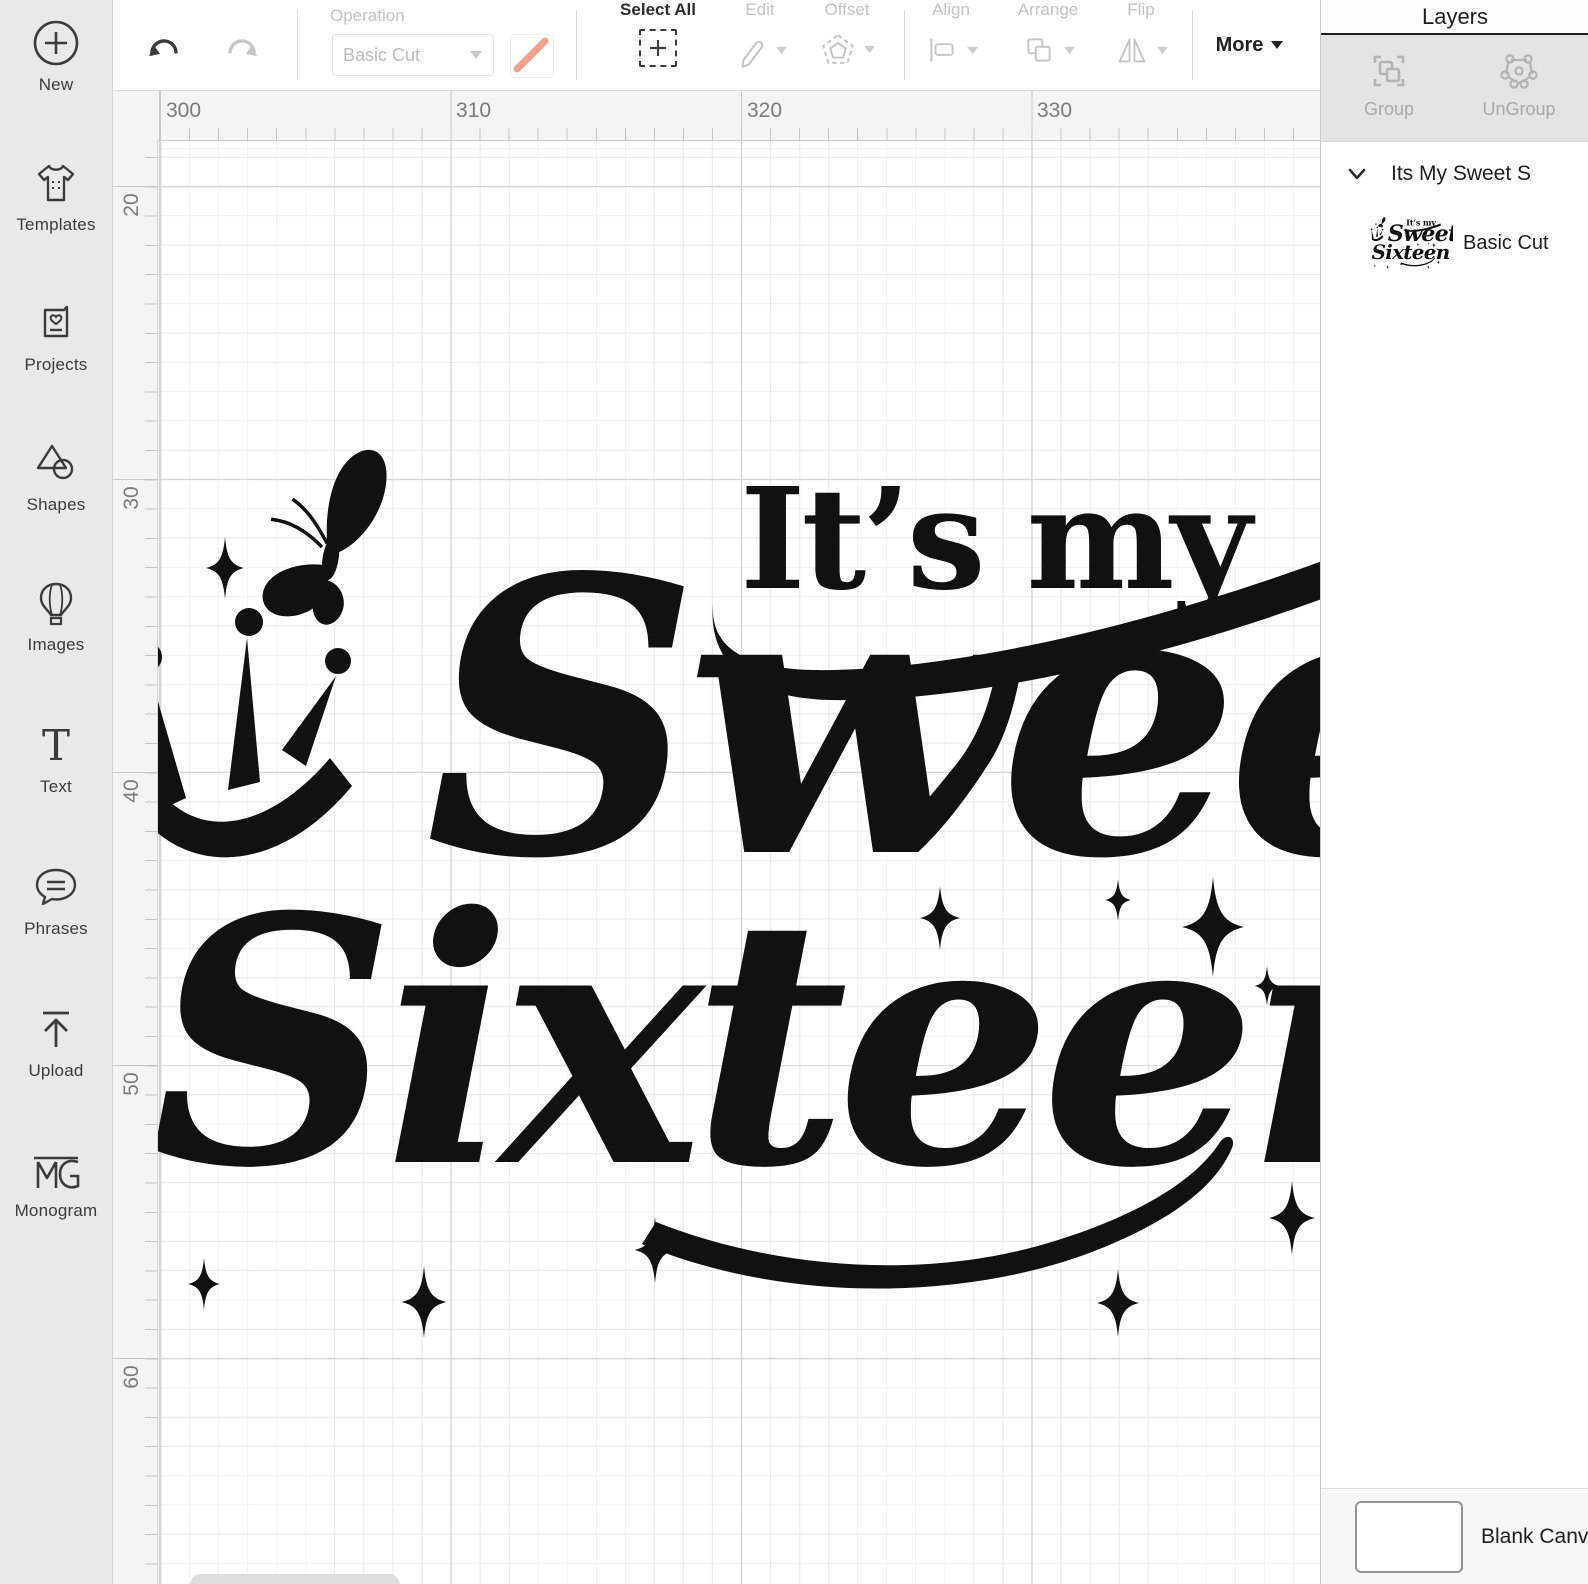  What do you see at coordinates (56, 1070) in the screenshot?
I see `sidebar-item-label: Upload` at bounding box center [56, 1070].